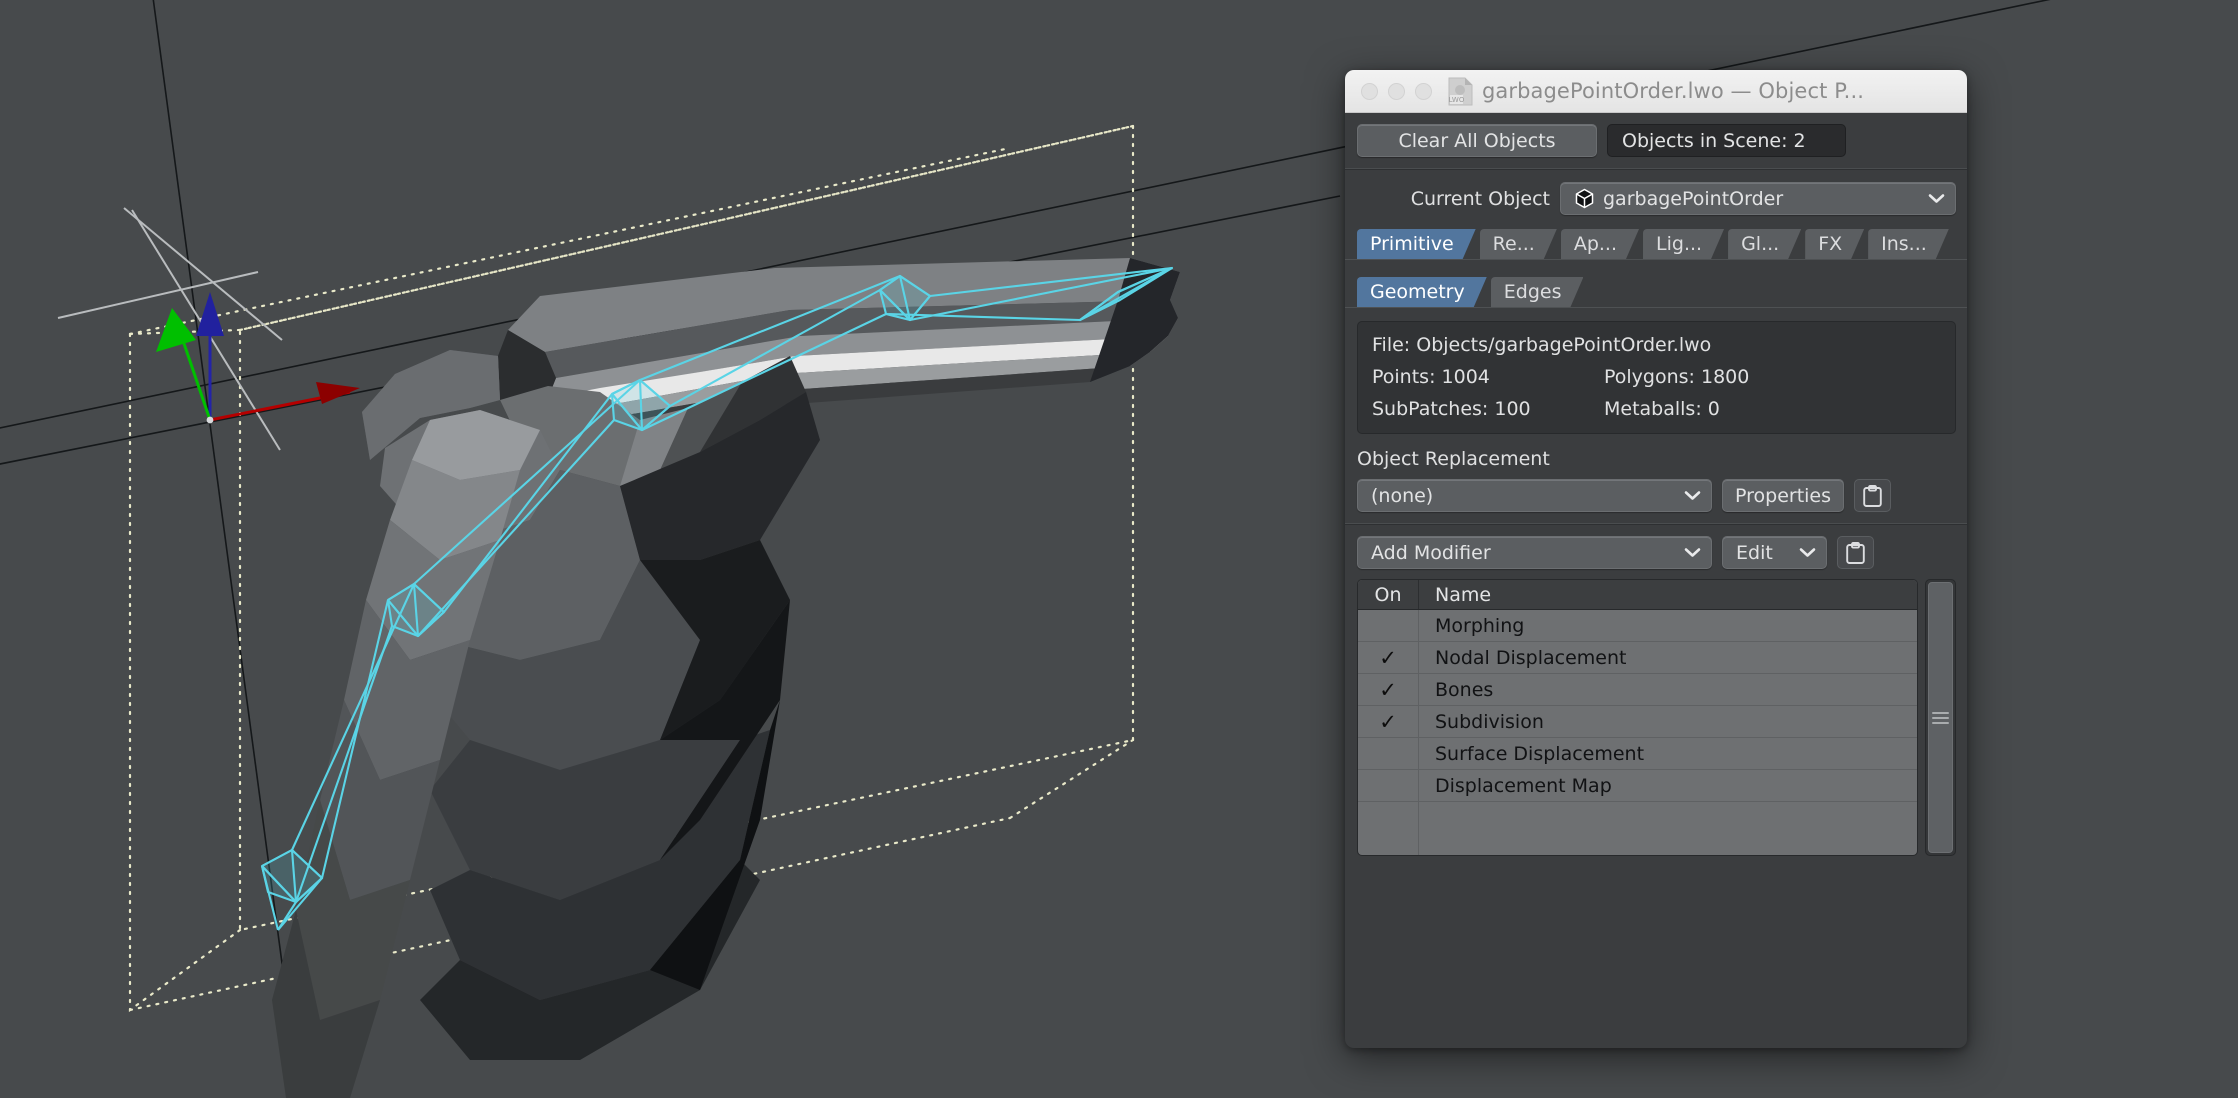 The width and height of the screenshot is (2238, 1098). What do you see at coordinates (1637, 722) in the screenshot?
I see `table-row: ✓ Subdivision` at bounding box center [1637, 722].